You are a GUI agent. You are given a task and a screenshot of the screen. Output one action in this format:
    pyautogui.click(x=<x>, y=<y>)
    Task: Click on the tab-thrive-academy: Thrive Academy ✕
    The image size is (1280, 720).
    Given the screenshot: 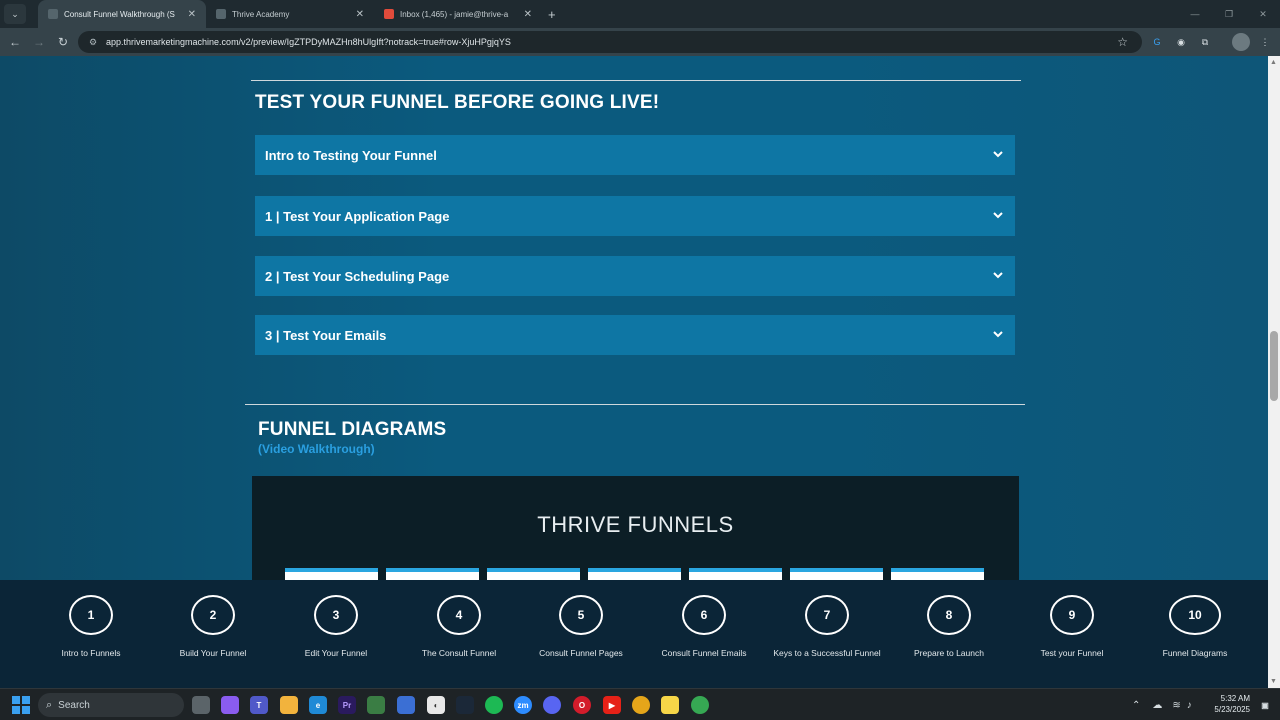 What is the action you would take?
    pyautogui.click(x=290, y=14)
    